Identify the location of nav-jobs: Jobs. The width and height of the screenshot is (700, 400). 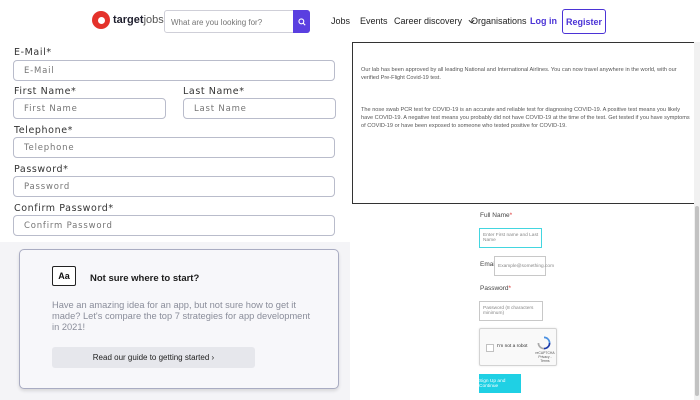
(340, 21).